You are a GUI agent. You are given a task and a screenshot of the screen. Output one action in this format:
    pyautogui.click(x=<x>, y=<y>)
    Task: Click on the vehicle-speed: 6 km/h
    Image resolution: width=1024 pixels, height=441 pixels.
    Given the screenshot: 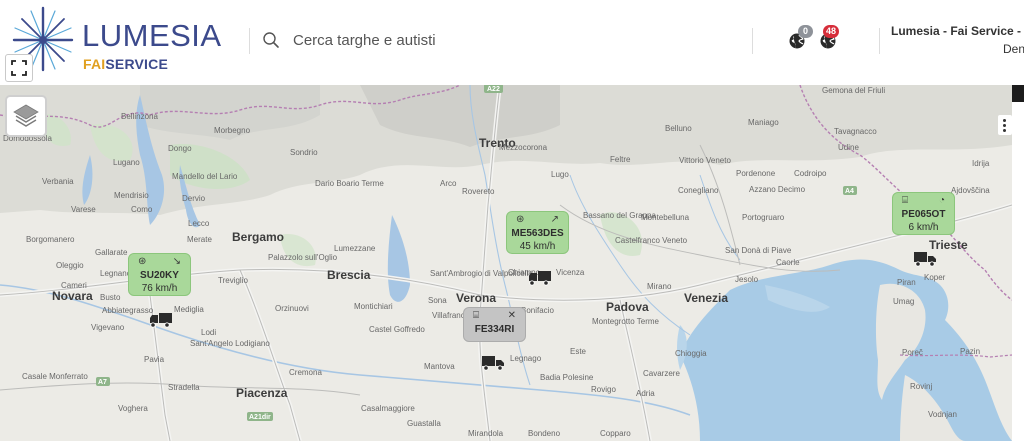 What is the action you would take?
    pyautogui.click(x=923, y=227)
    